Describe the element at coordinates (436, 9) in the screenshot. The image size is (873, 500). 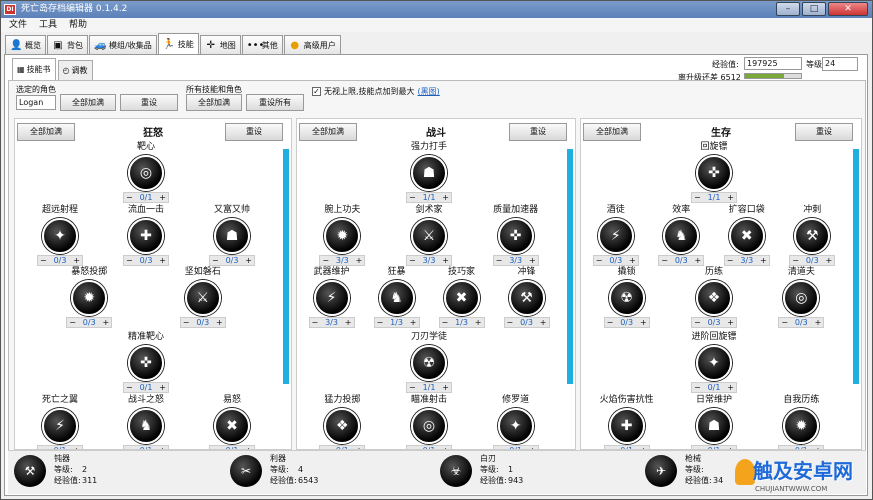
I see `title-bar: DI 死亡岛存档编辑器 0.1.4.2 – □ ✕` at that location.